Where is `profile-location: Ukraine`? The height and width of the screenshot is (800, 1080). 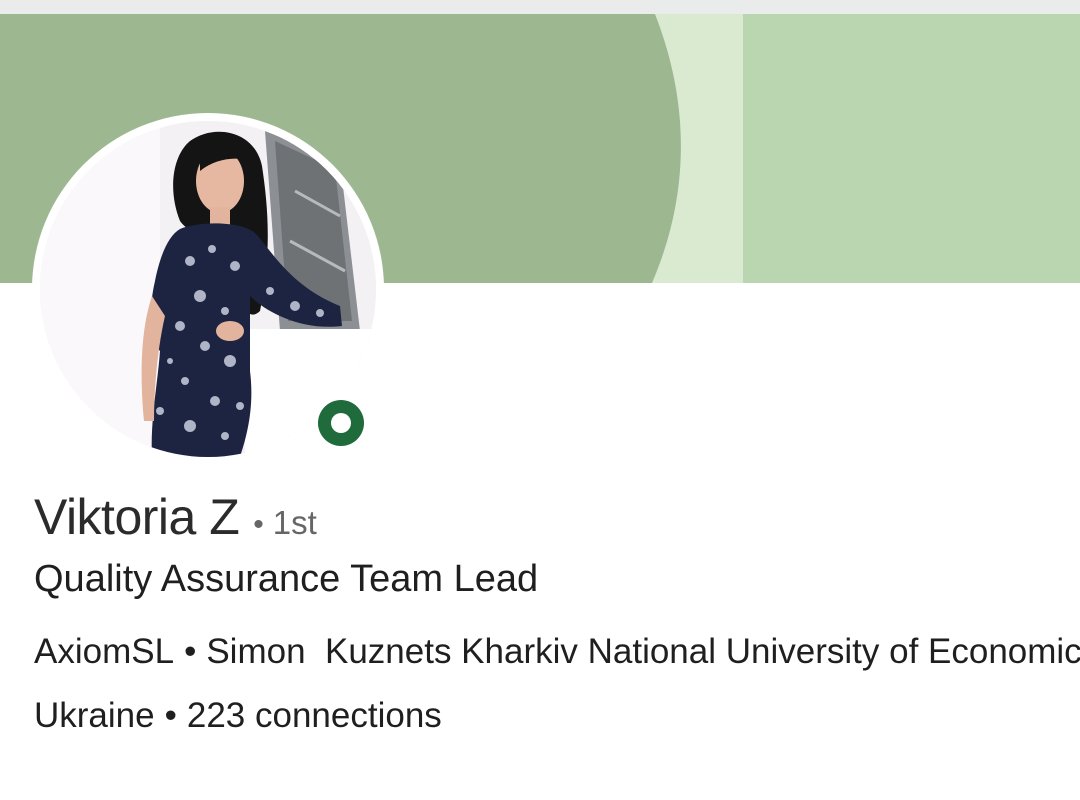 profile-location: Ukraine is located at coordinates (94, 715).